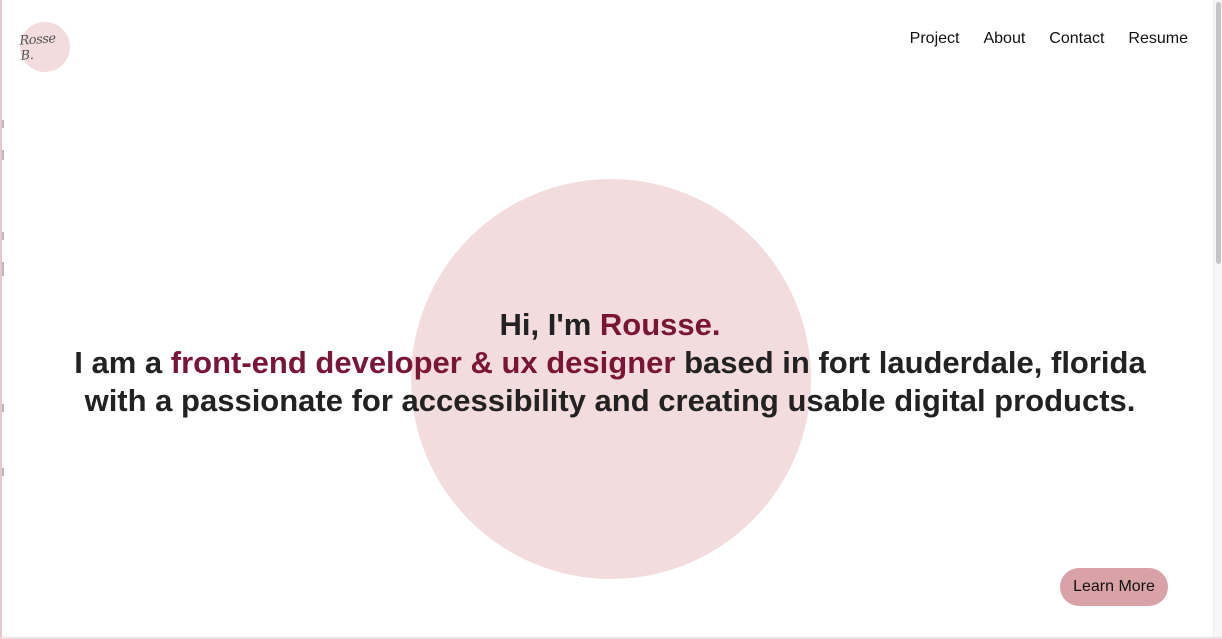 This screenshot has height=639, width=1222. What do you see at coordinates (1114, 587) in the screenshot?
I see `learn-more-button: Learn More` at bounding box center [1114, 587].